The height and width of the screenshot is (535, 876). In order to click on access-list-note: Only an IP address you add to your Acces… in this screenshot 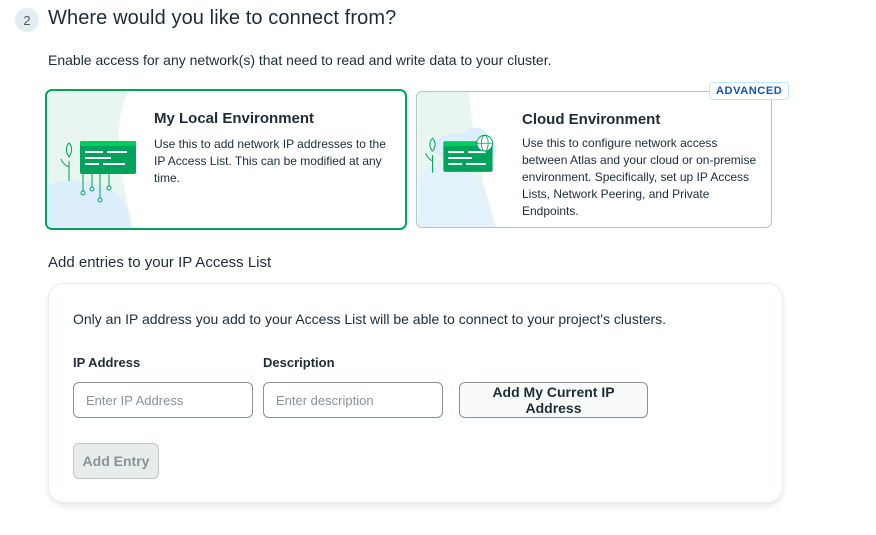, I will do `click(370, 319)`.